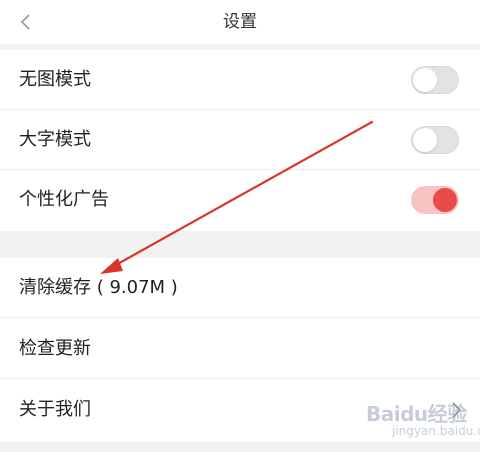 The image size is (480, 452). Describe the element at coordinates (55, 348) in the screenshot. I see `check-update-label: 检查更新` at that location.